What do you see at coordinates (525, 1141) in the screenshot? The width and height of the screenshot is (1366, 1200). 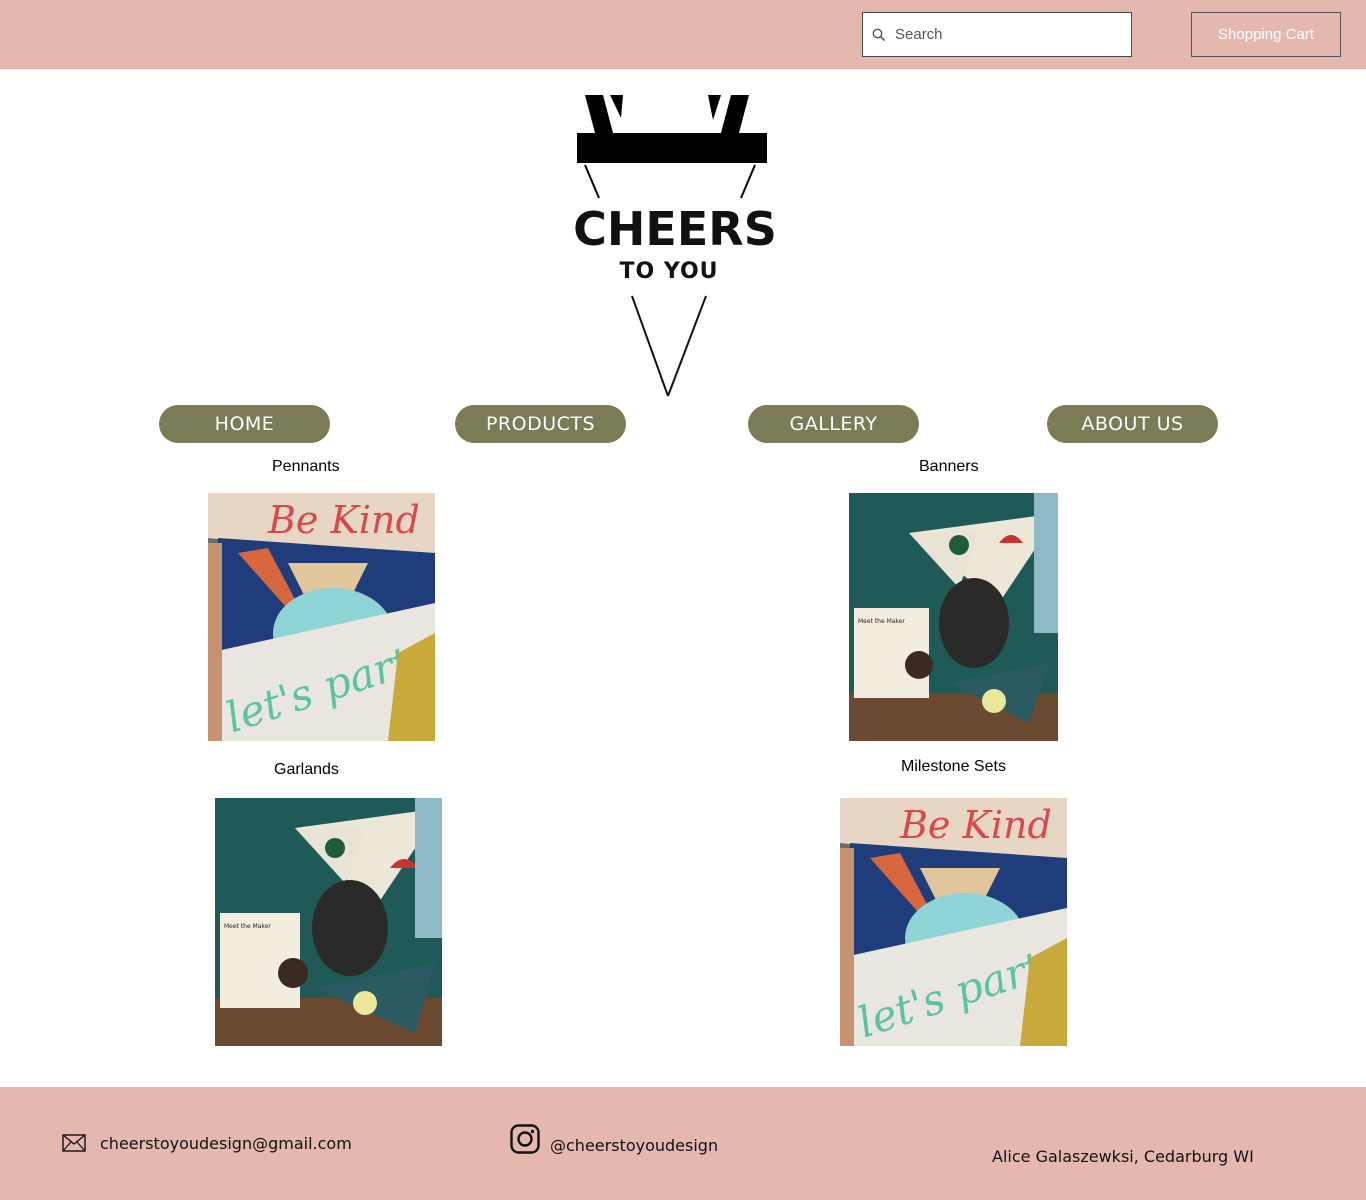 I see `instagram-icon` at bounding box center [525, 1141].